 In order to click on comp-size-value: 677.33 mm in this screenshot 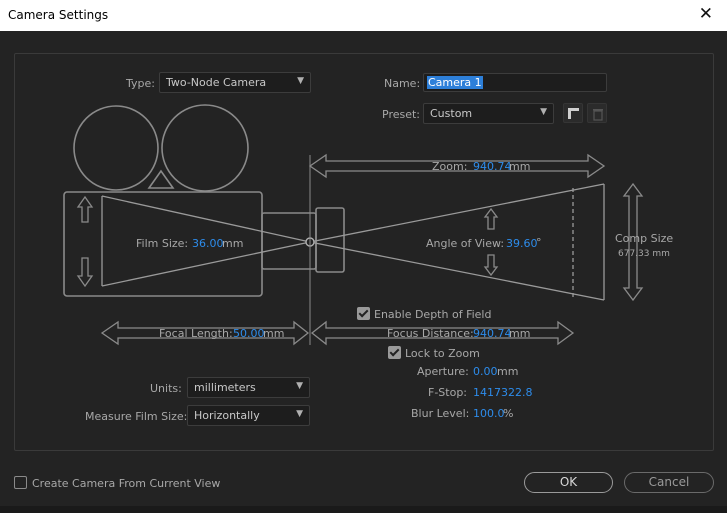, I will do `click(644, 254)`.